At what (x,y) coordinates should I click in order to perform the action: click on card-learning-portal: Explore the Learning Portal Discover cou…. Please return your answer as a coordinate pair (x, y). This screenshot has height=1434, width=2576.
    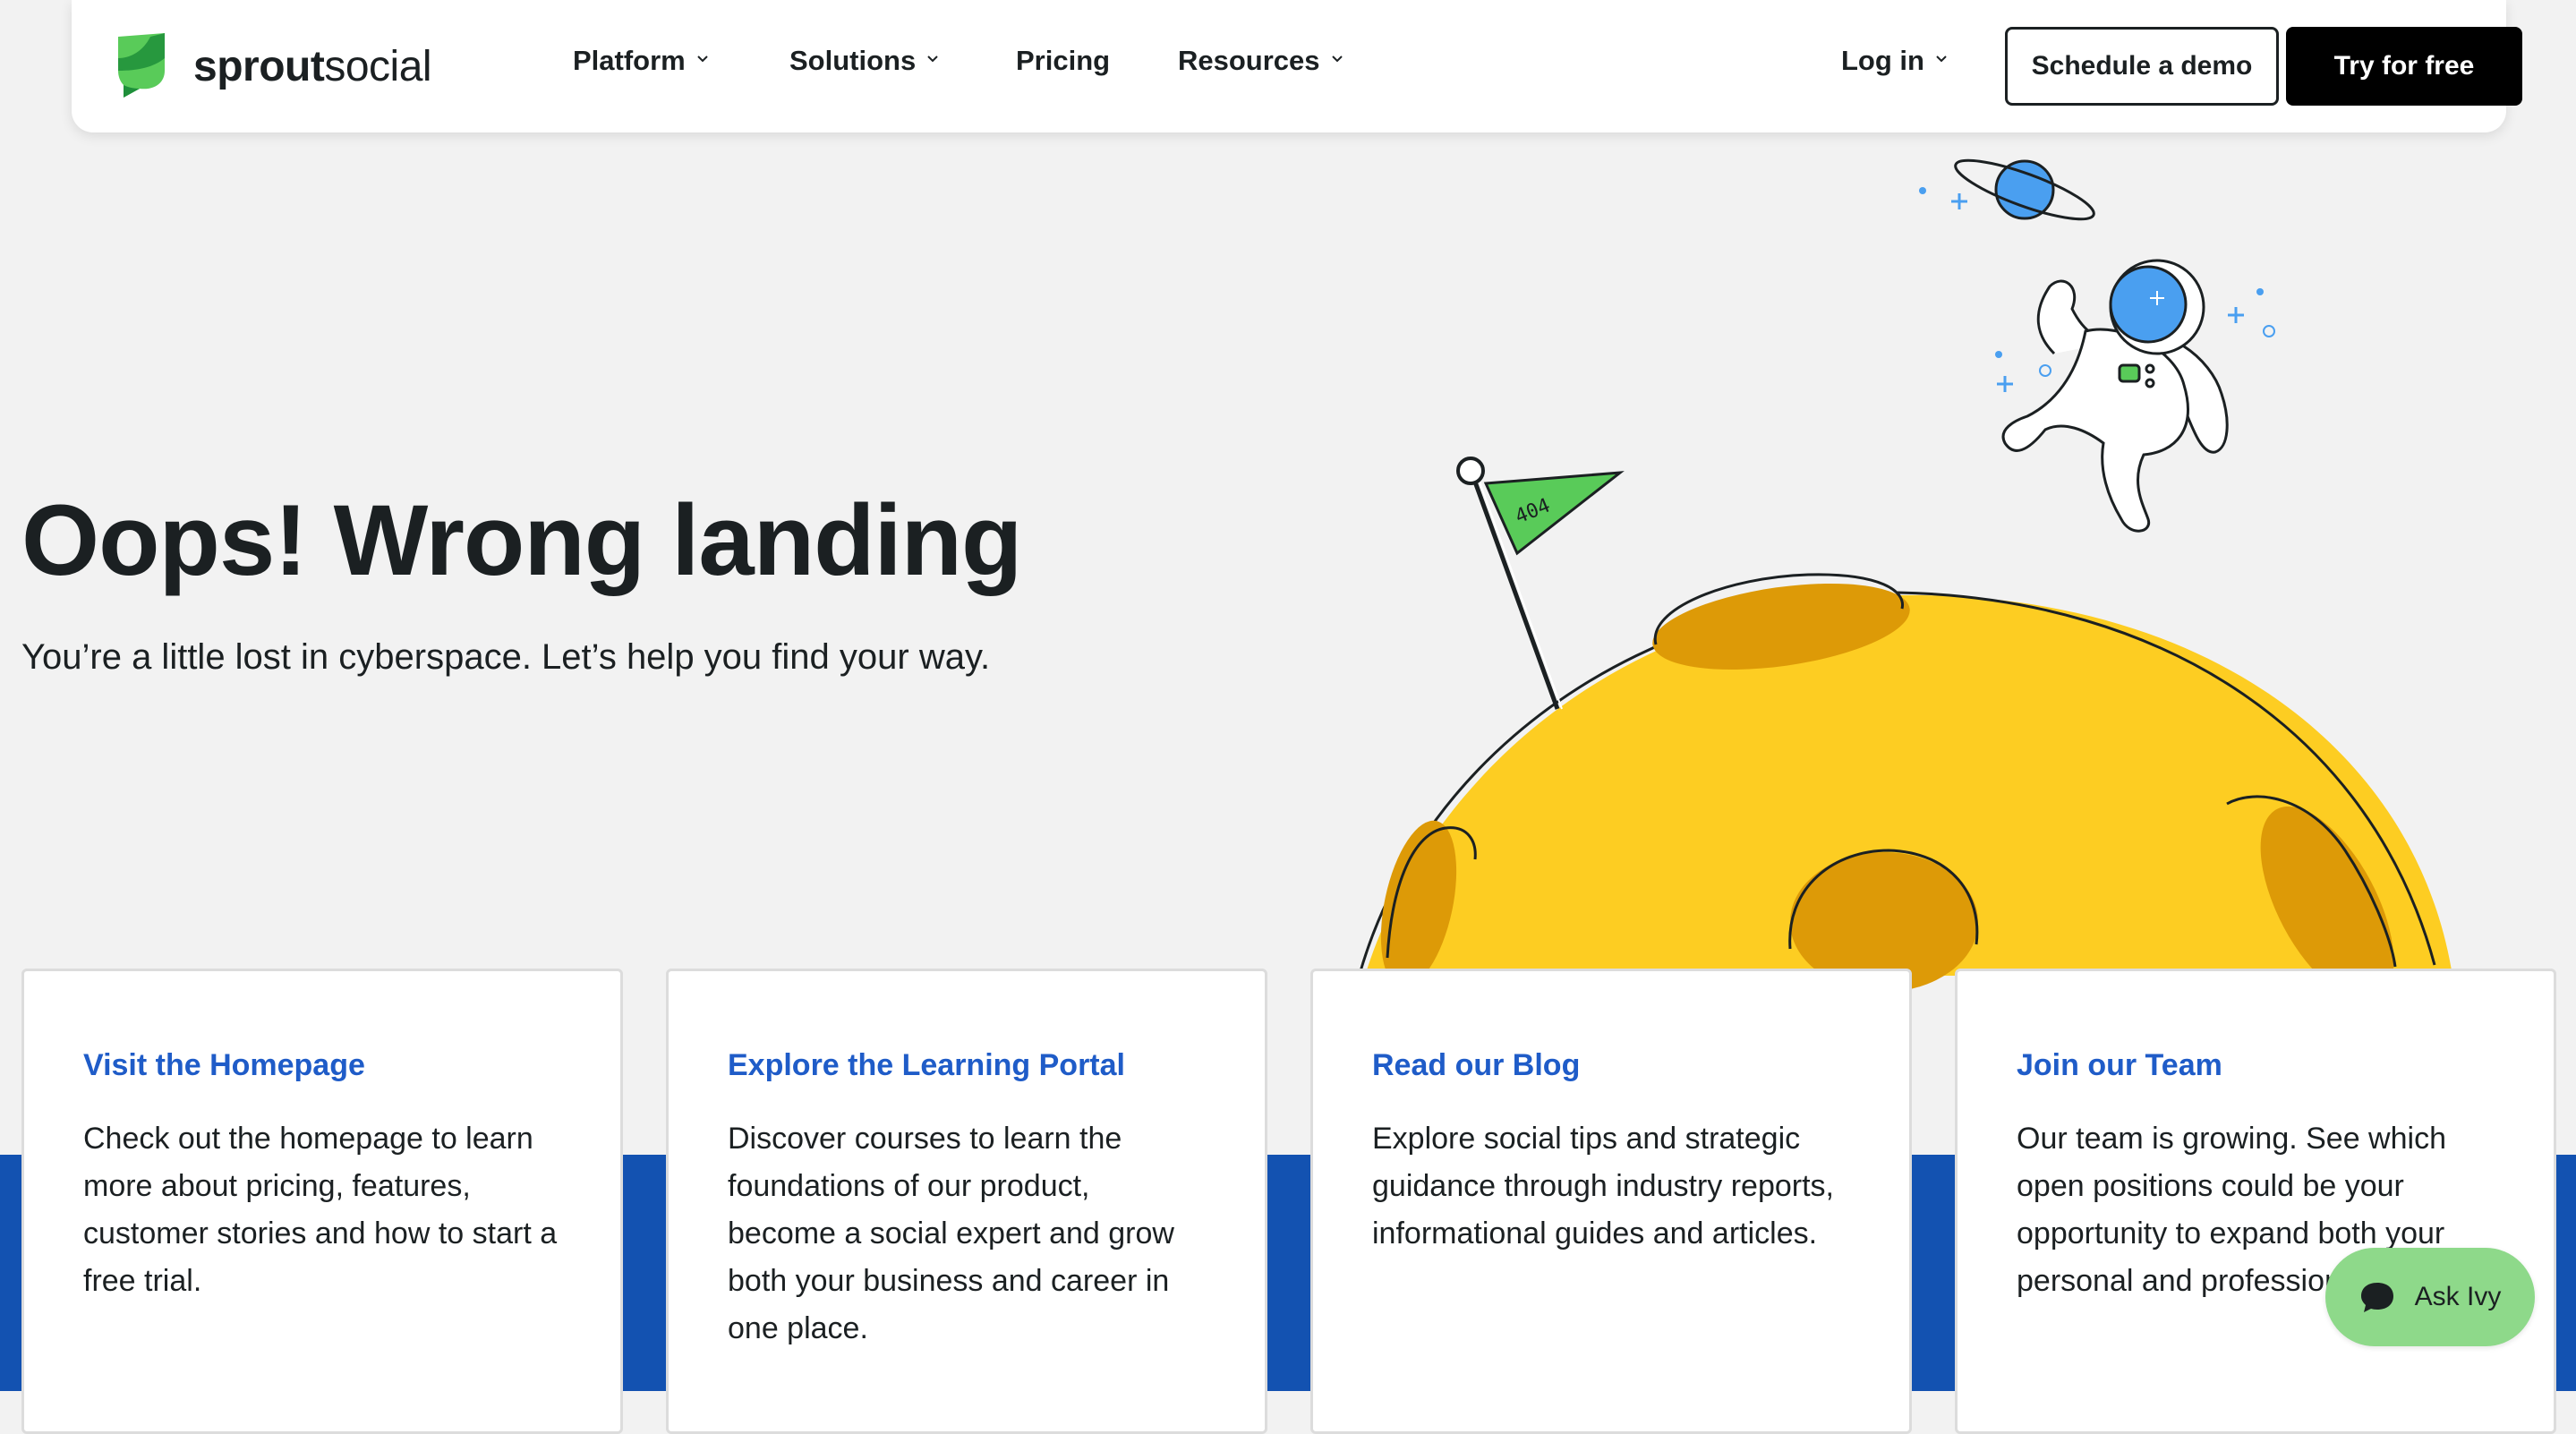
    Looking at the image, I should click on (966, 1202).